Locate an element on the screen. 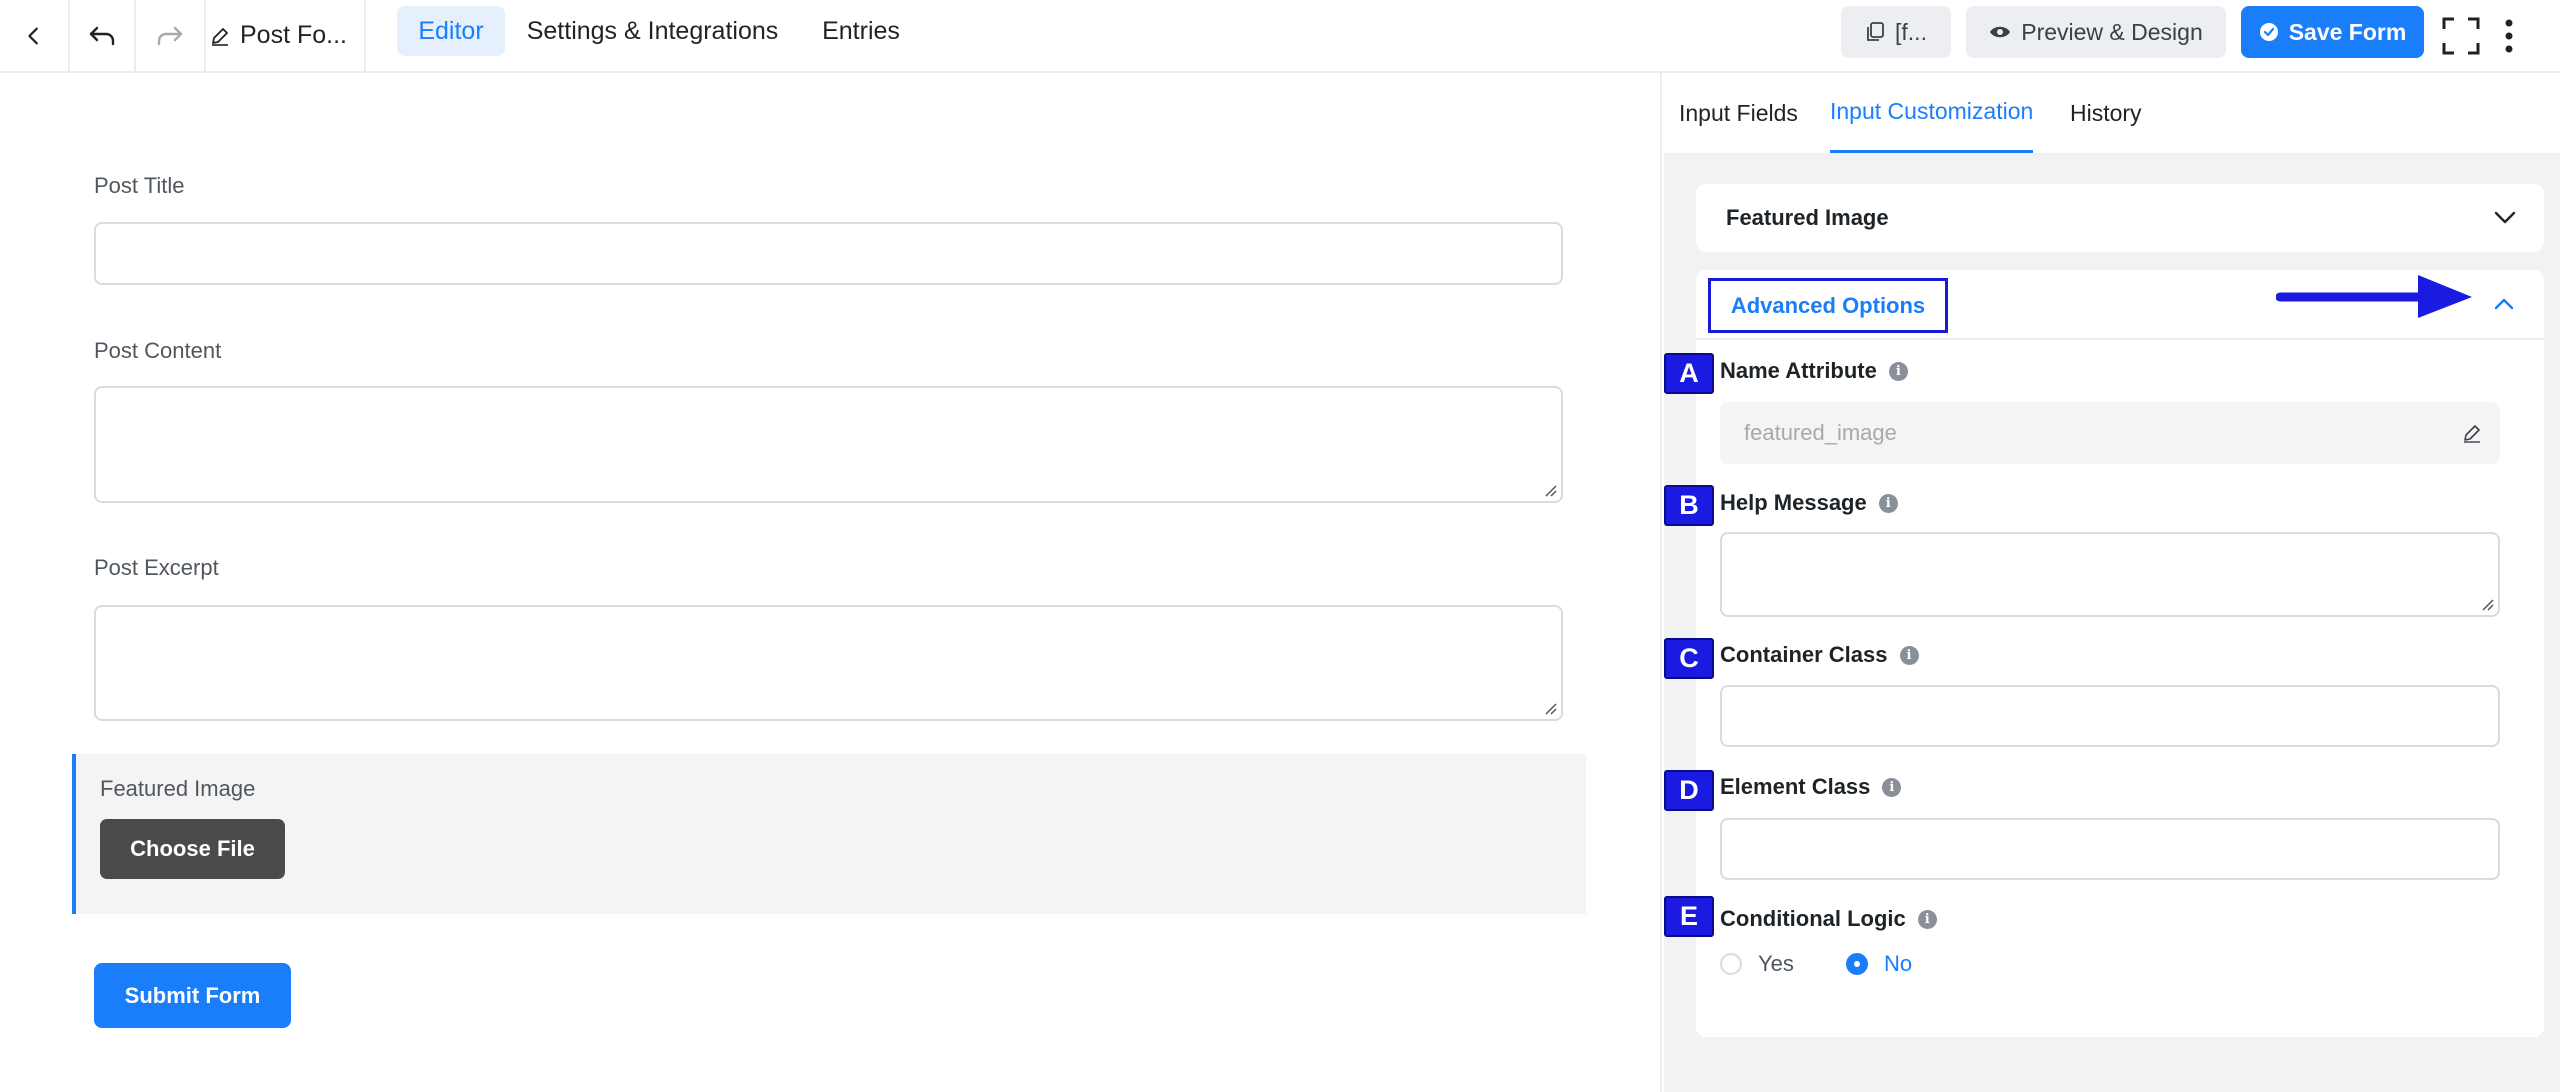 This screenshot has width=2560, height=1092. save-form-button: Save Form is located at coordinates (2332, 32).